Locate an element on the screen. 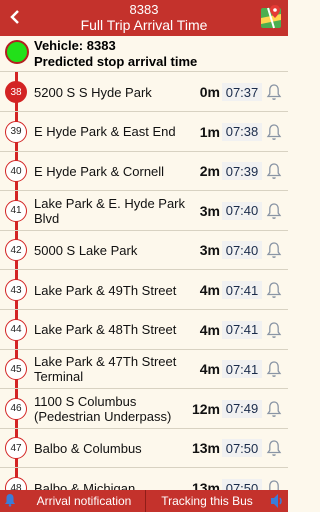  stop-row: 38 5200 S S Hyde Park 0m 07:37 is located at coordinates (144, 92).